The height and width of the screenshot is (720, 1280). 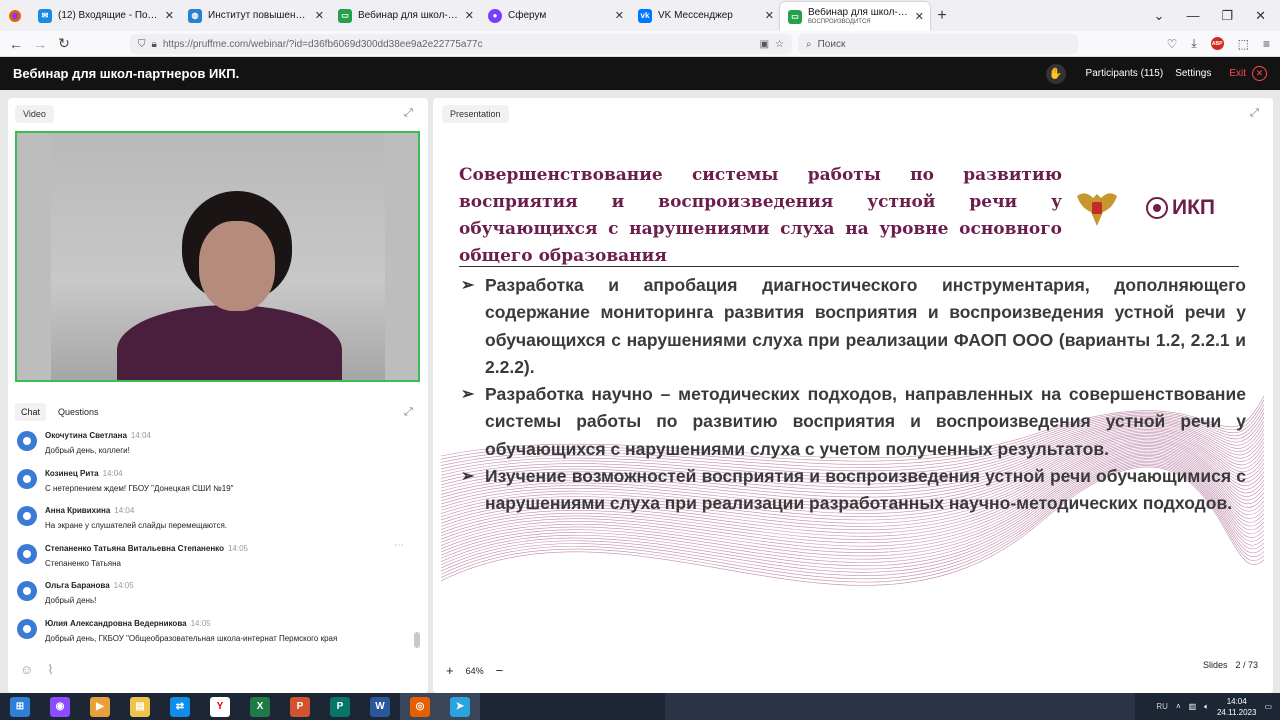 I want to click on header-actions: ✋ Participants (115) Settings Exit ✕, so click(x=1156, y=73).